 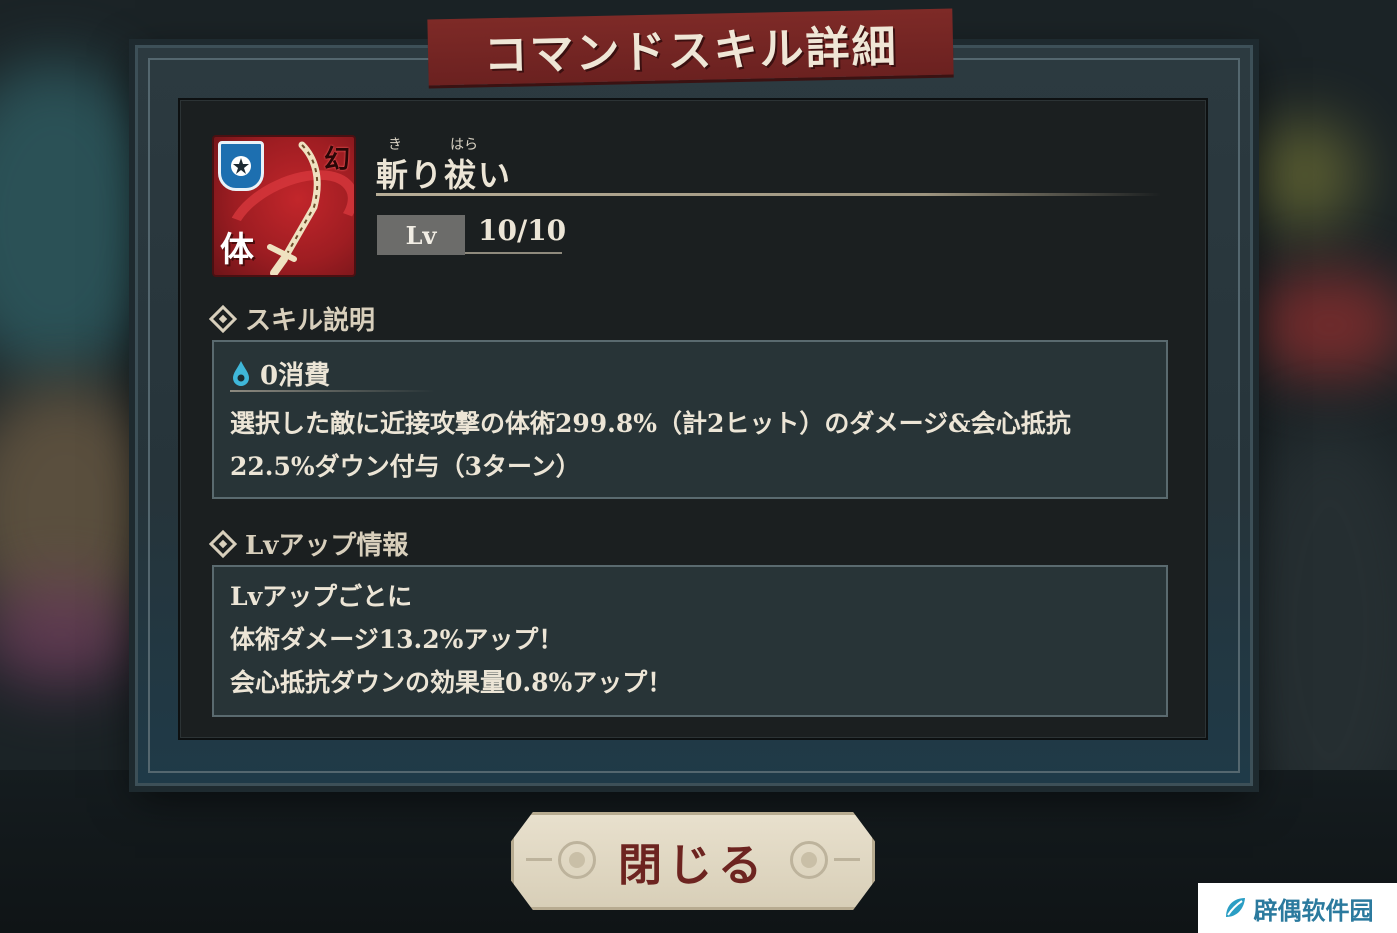 What do you see at coordinates (397, 639) in the screenshot?
I see `level-up-line: 体術ダメージ13.2%アップ！` at bounding box center [397, 639].